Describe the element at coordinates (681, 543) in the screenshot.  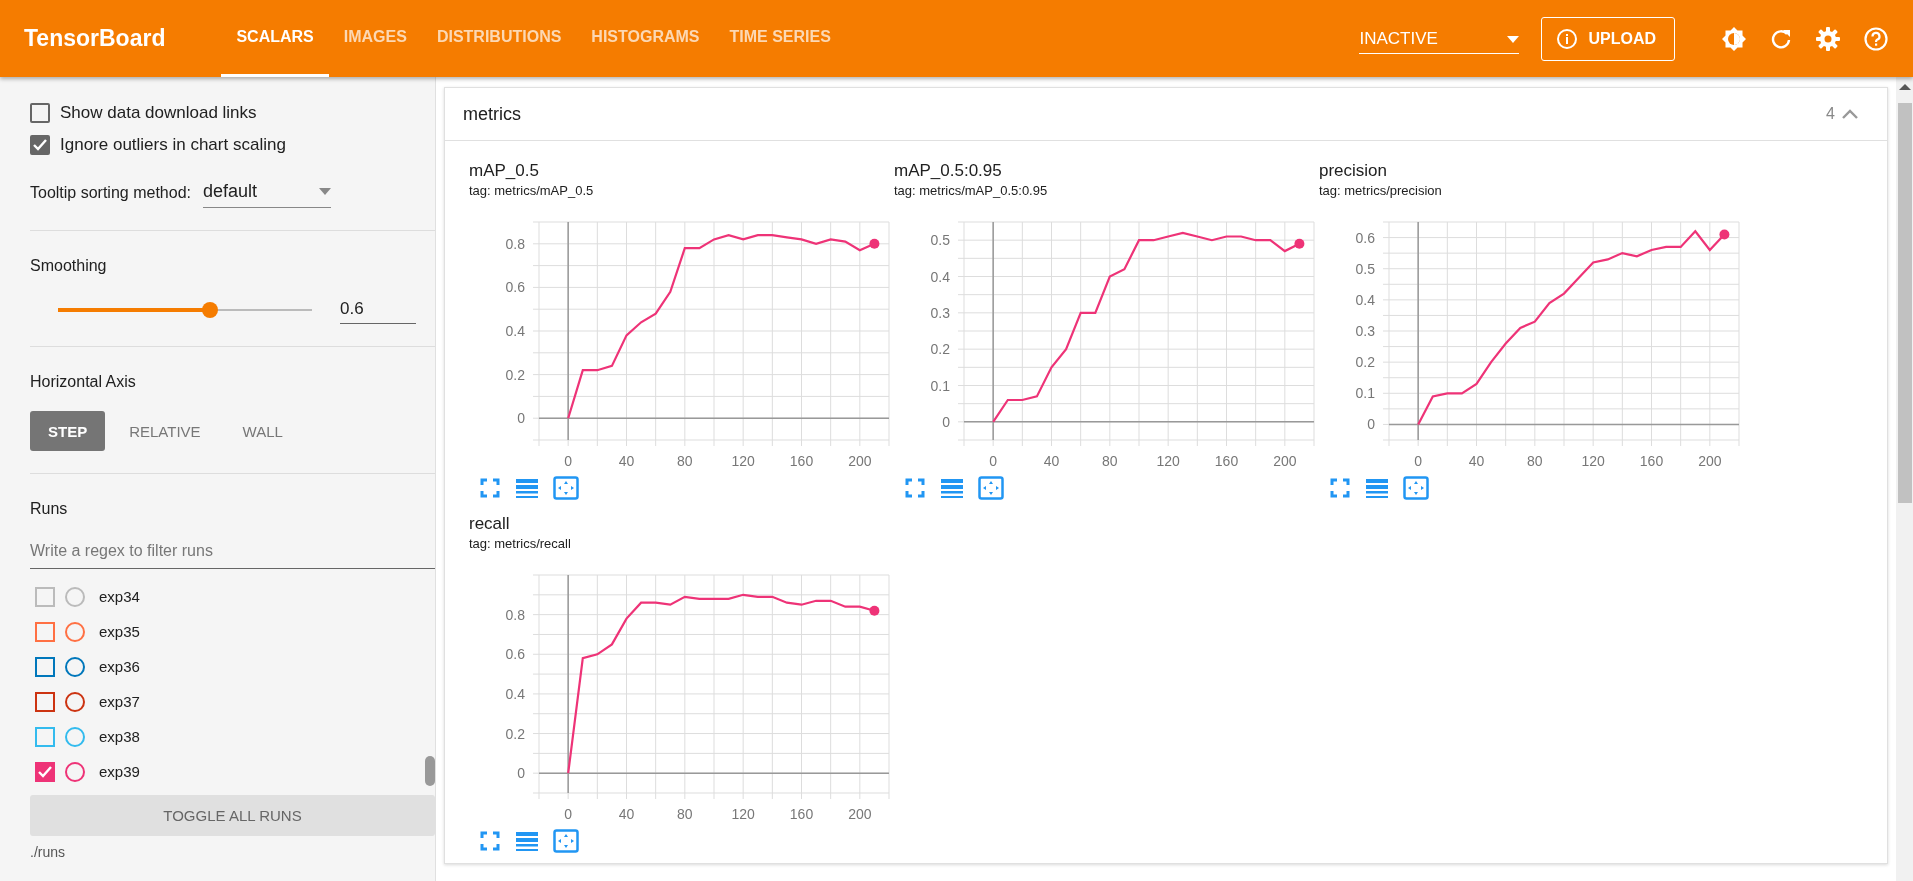
I see `chart-tag: tag: metrics/recall` at that location.